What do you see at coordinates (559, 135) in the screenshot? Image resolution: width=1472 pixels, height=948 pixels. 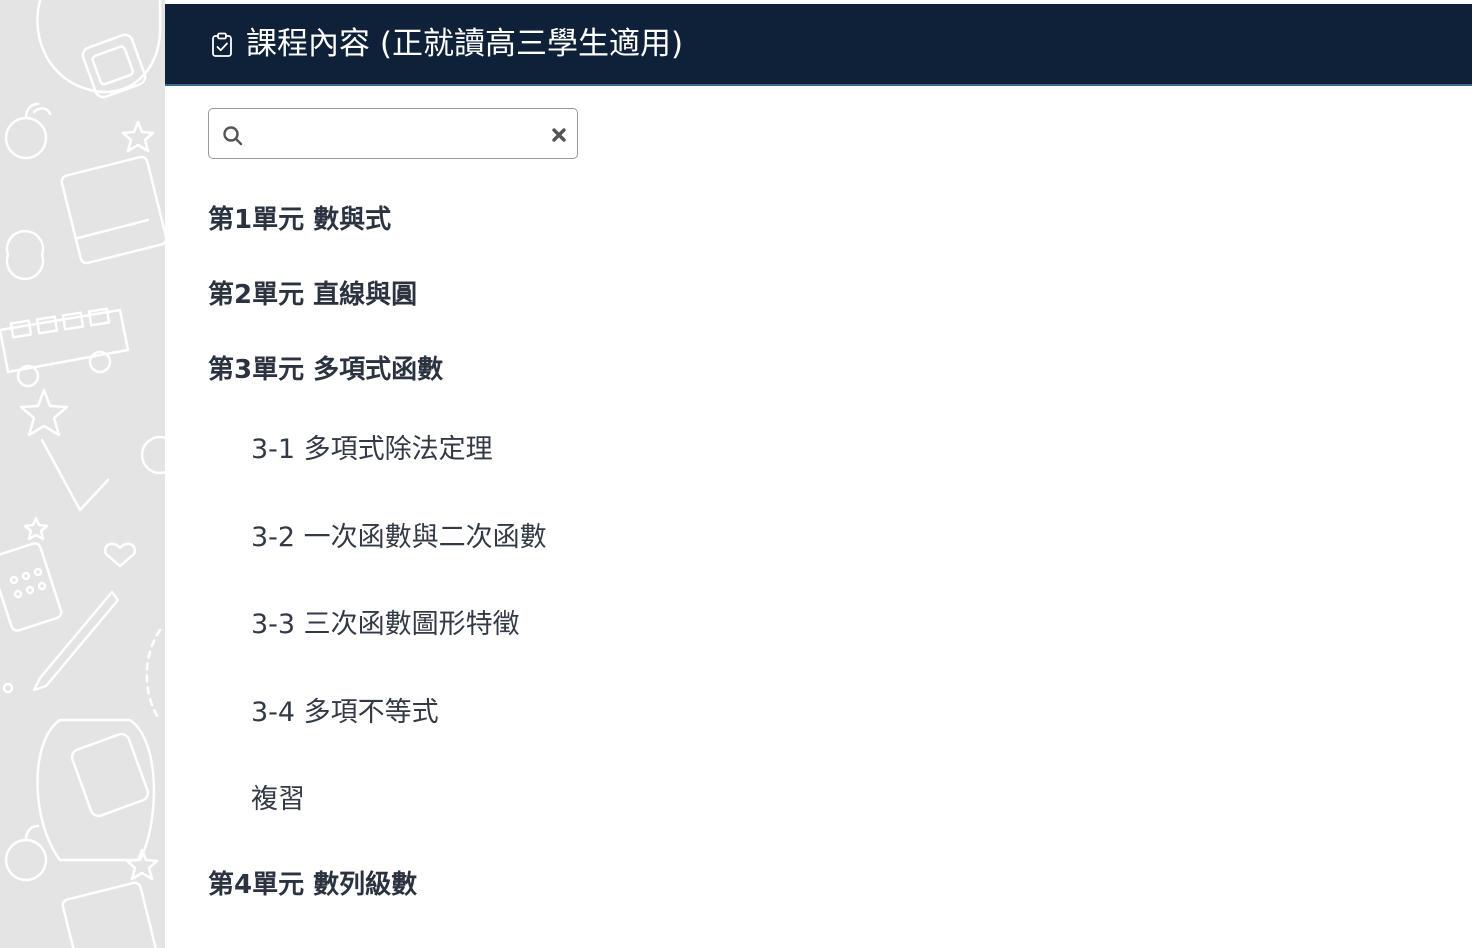 I see `close-icon` at bounding box center [559, 135].